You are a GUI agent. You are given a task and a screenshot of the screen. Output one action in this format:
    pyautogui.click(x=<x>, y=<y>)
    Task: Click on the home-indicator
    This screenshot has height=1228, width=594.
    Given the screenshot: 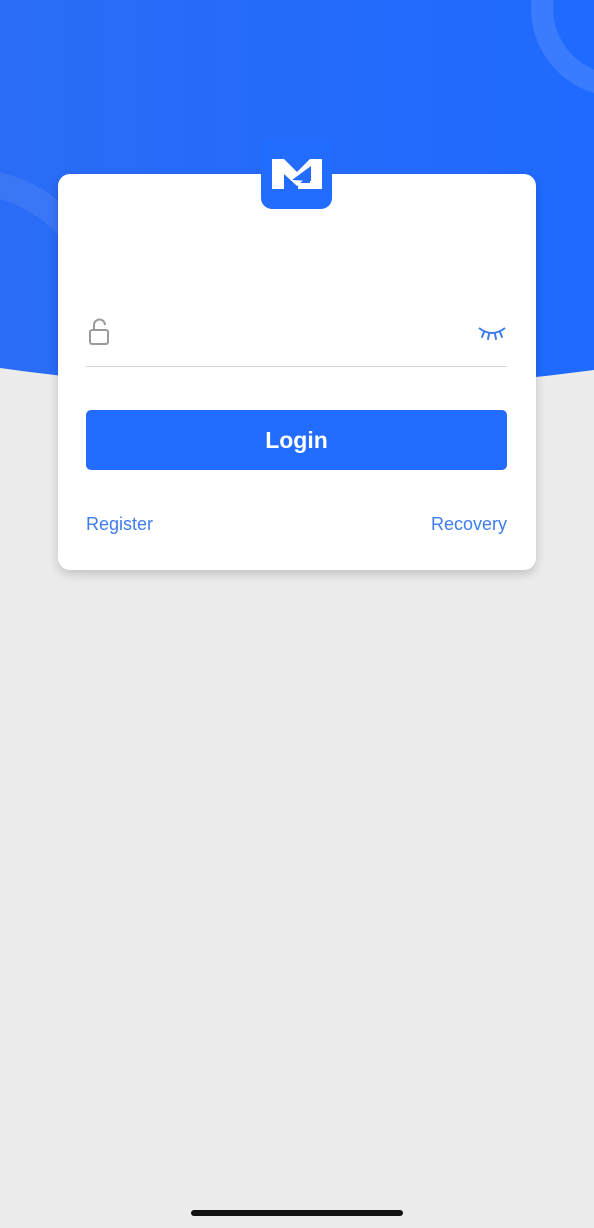 What is the action you would take?
    pyautogui.click(x=297, y=1213)
    